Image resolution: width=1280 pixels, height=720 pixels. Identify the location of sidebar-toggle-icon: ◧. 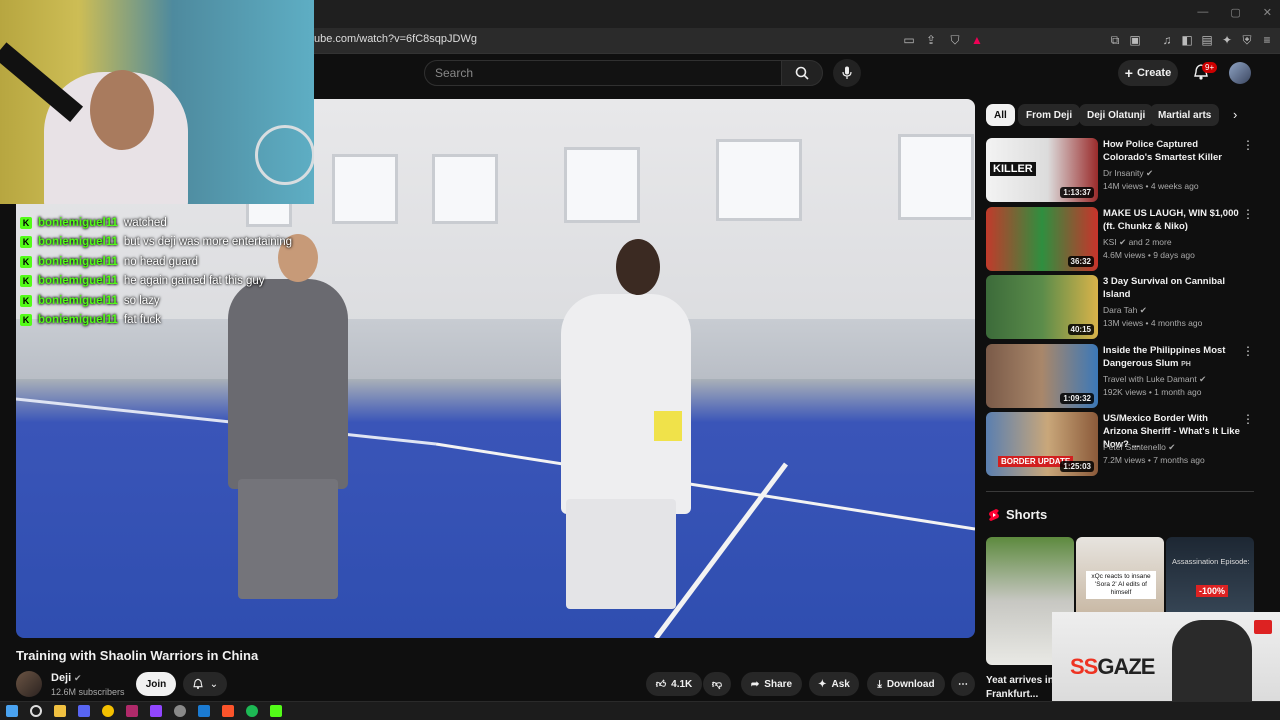
(1187, 40).